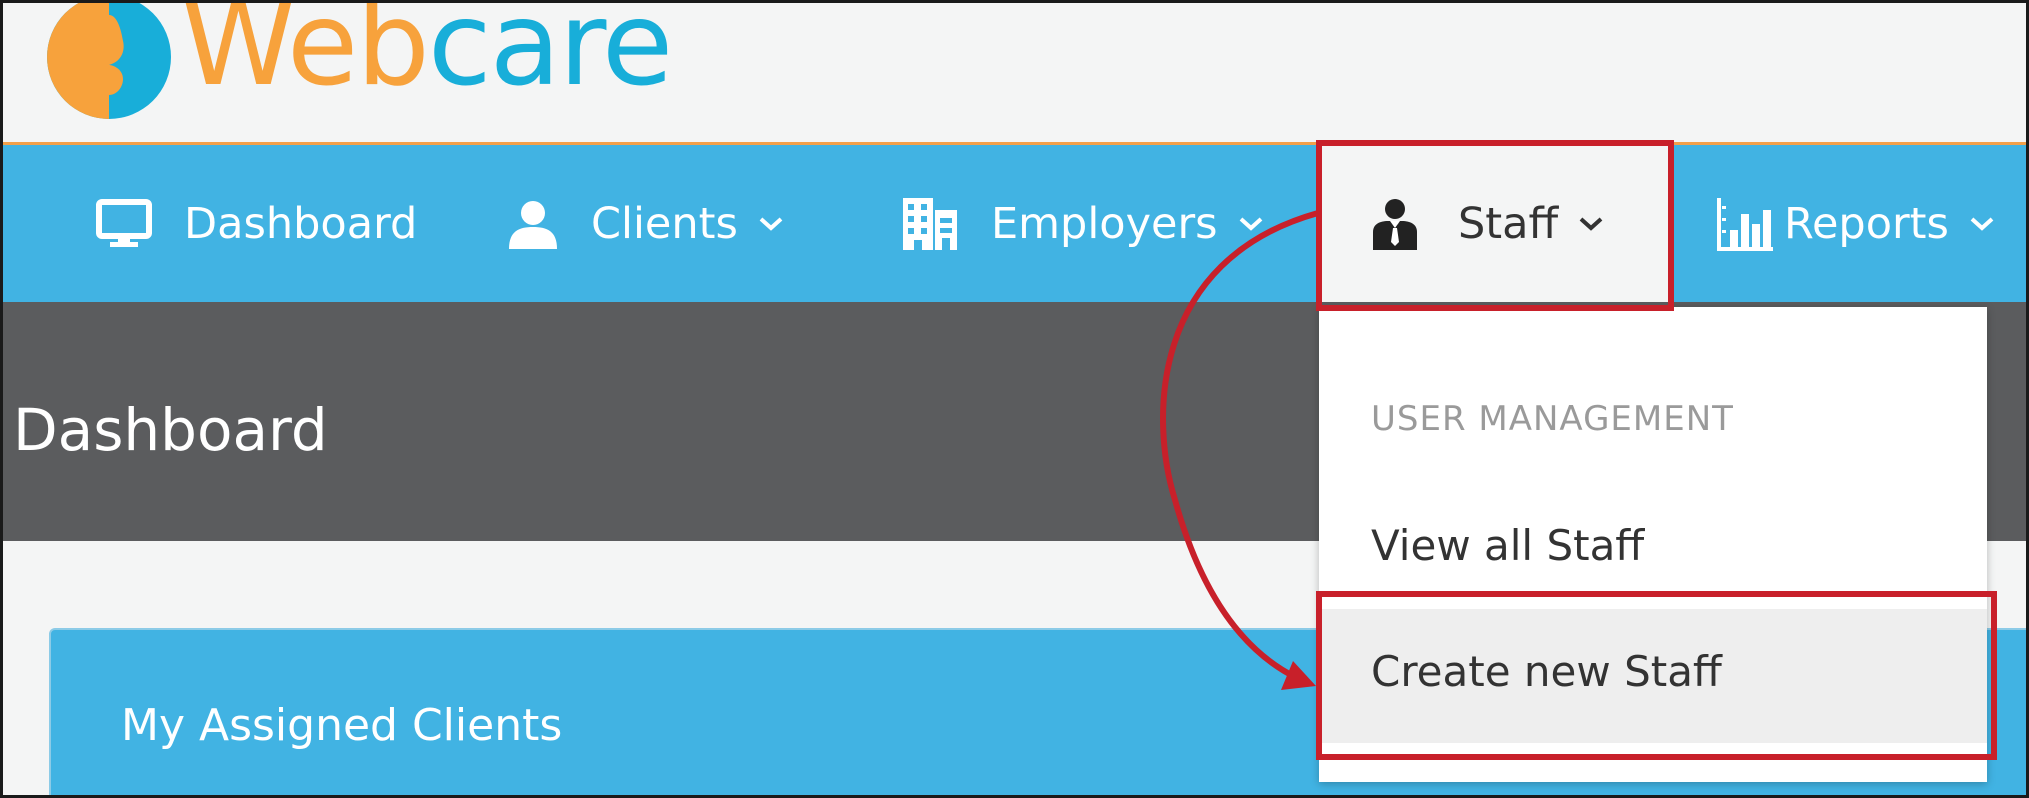  What do you see at coordinates (124, 222) in the screenshot?
I see `monitor-icon` at bounding box center [124, 222].